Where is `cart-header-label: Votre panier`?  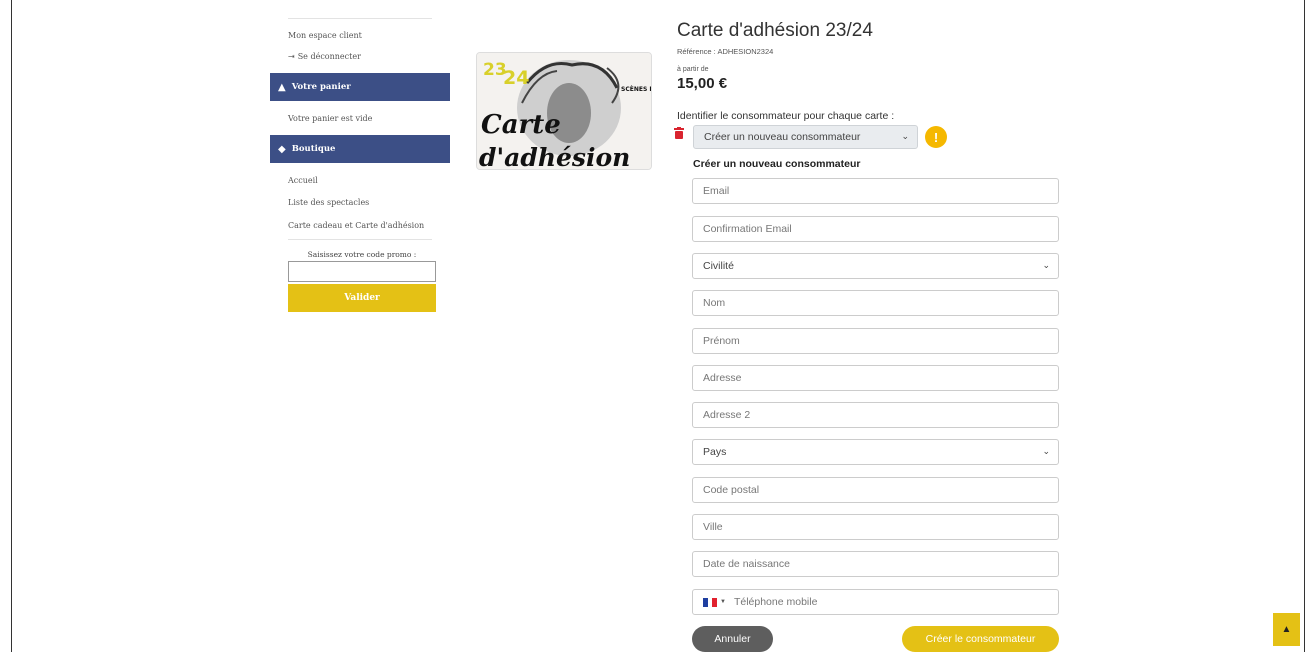
cart-header-label: Votre panier is located at coordinates (321, 87).